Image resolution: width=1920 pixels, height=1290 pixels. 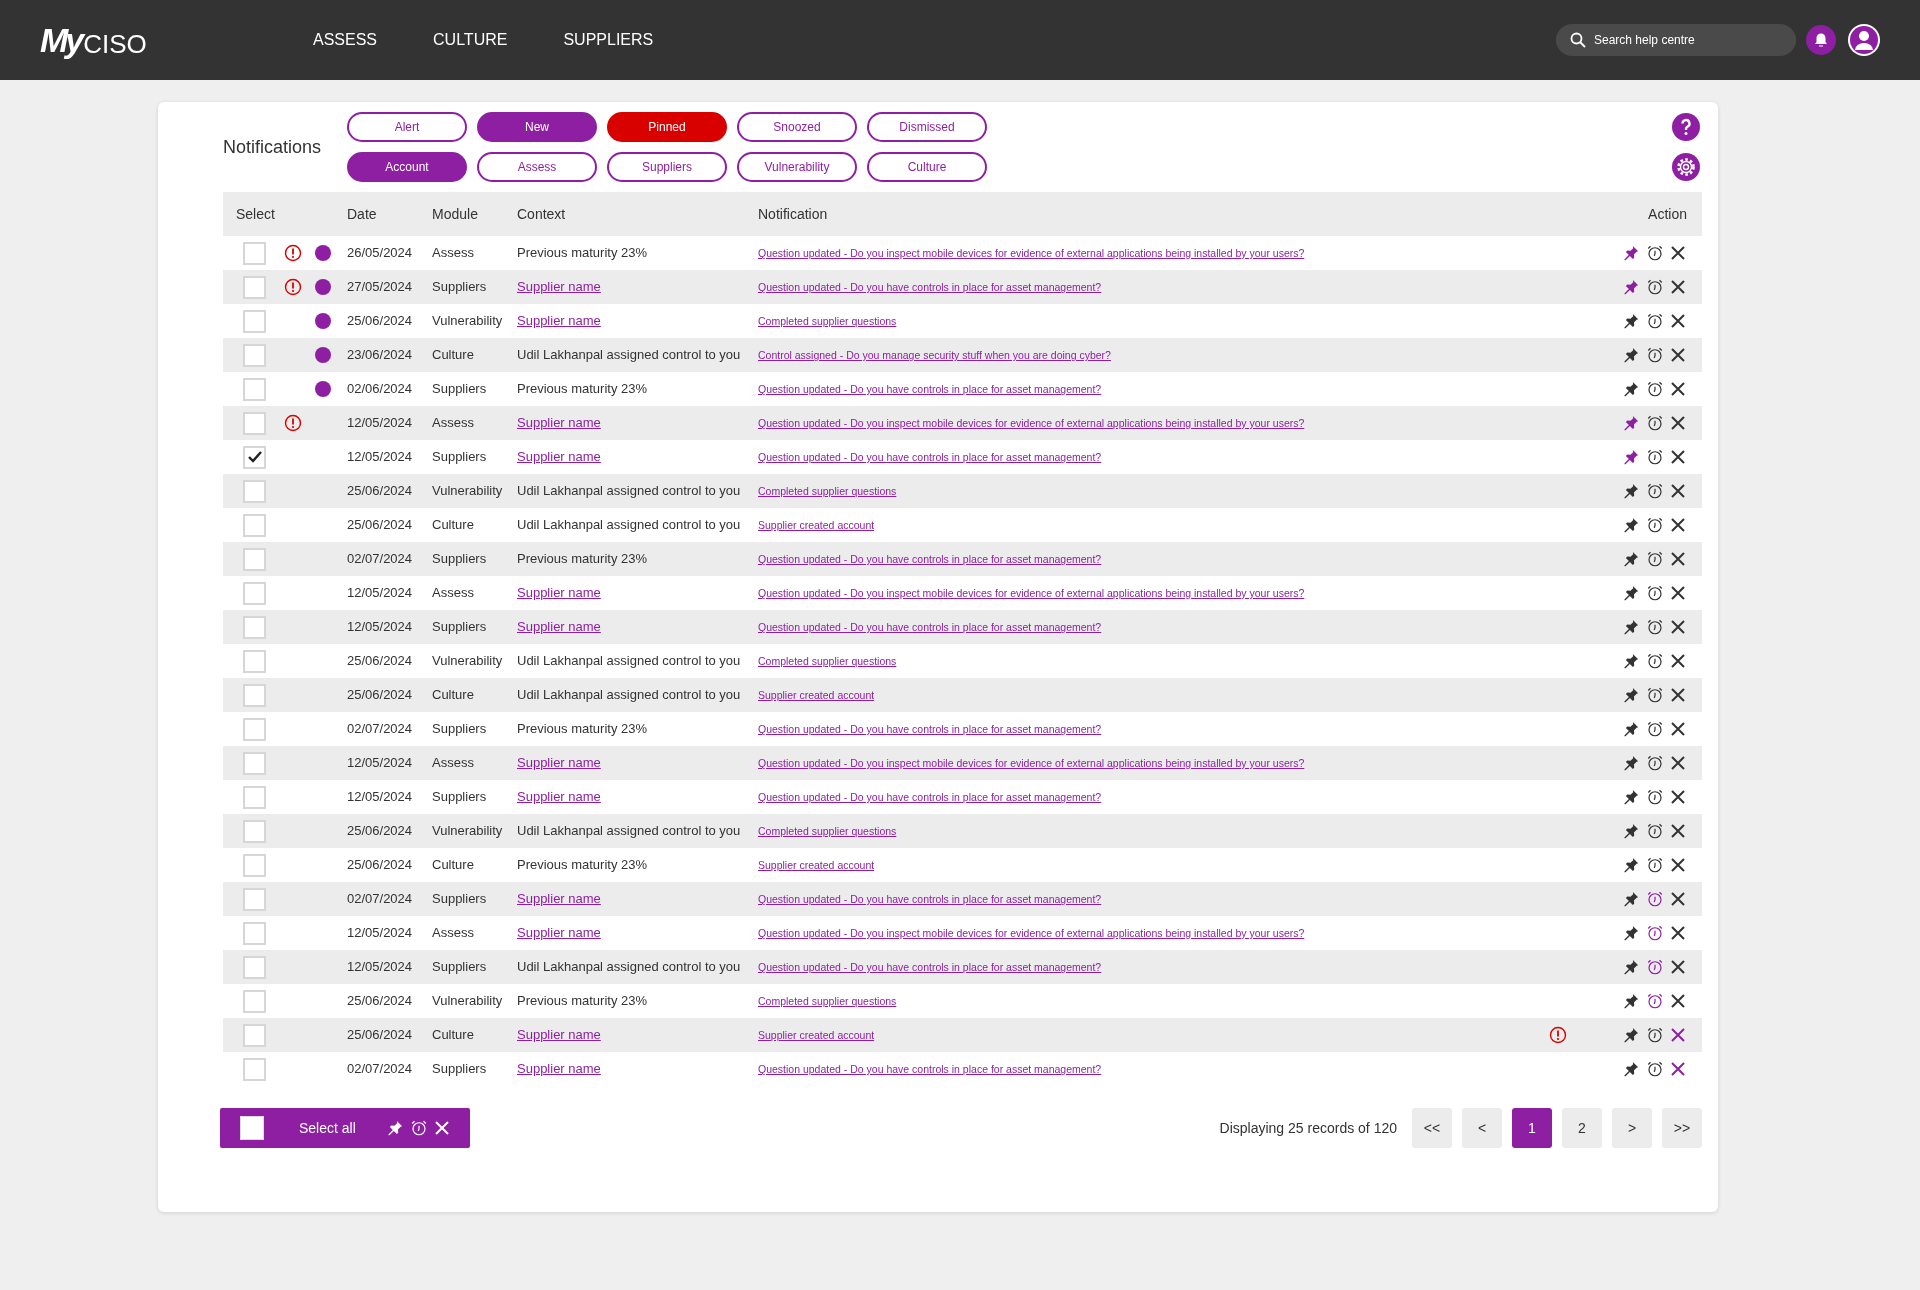 What do you see at coordinates (1682, 1128) in the screenshot?
I see `page-button: >>` at bounding box center [1682, 1128].